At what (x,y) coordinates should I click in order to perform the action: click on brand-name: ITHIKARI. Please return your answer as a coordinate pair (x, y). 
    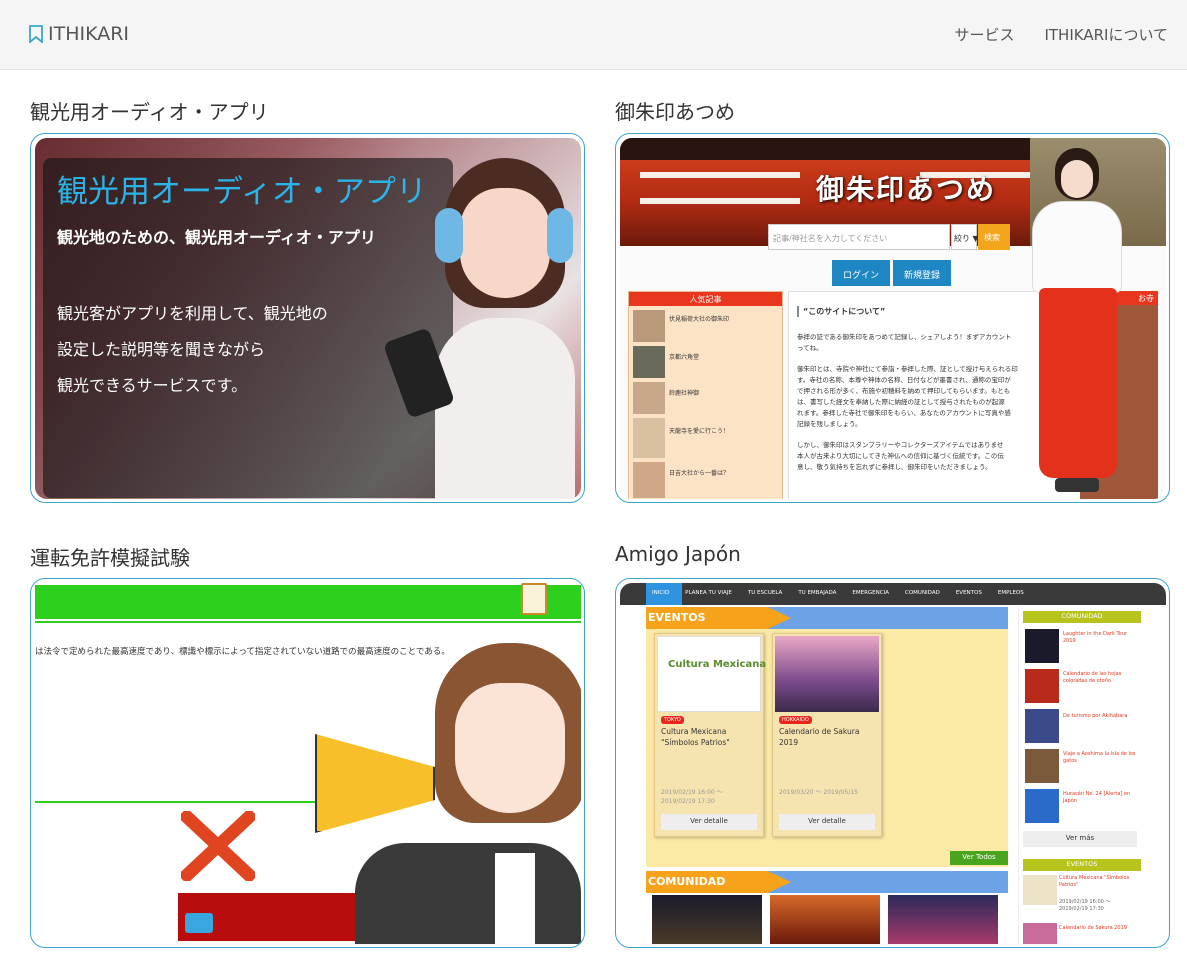
    Looking at the image, I should click on (89, 34).